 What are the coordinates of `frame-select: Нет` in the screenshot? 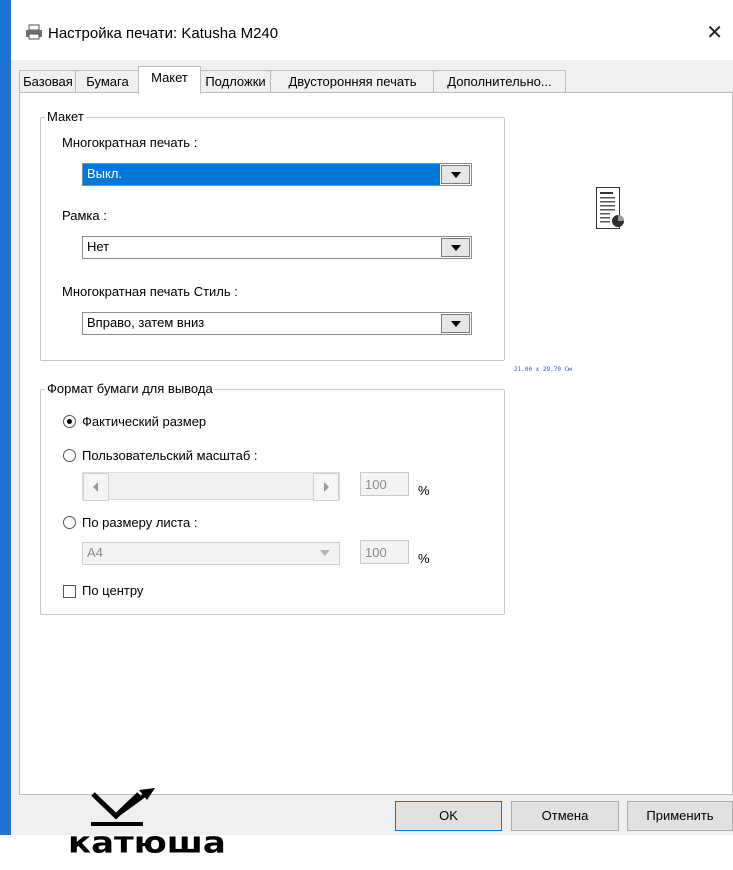 It's located at (277, 247).